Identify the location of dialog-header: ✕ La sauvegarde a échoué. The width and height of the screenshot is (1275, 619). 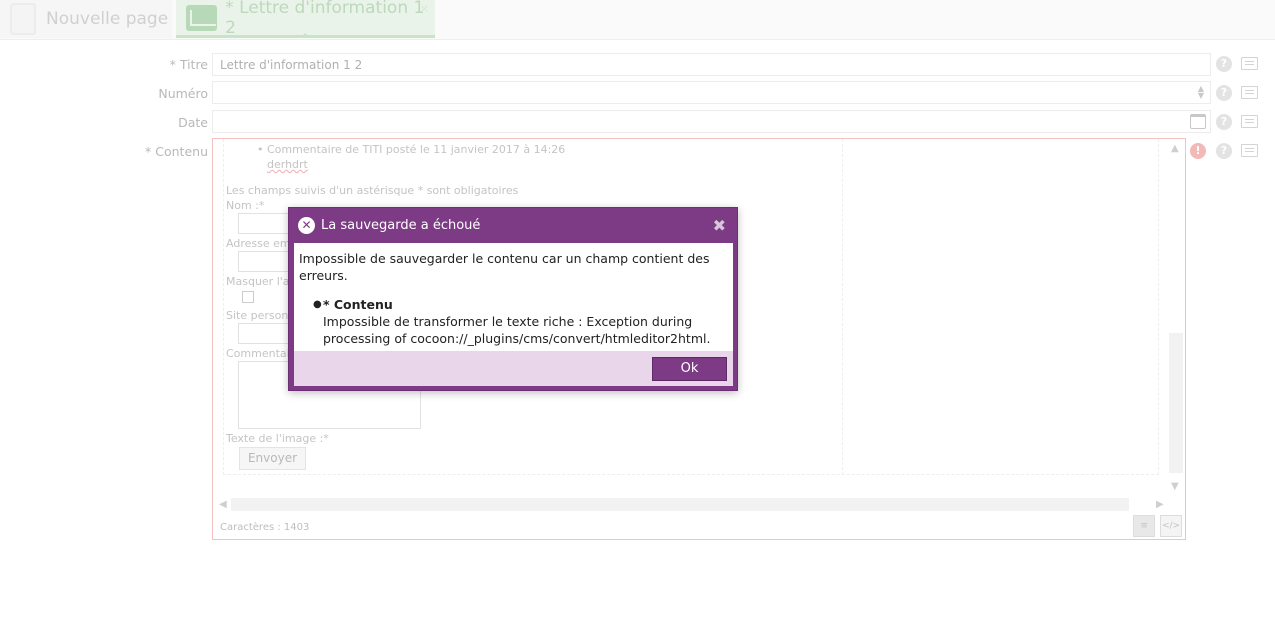
(513, 225).